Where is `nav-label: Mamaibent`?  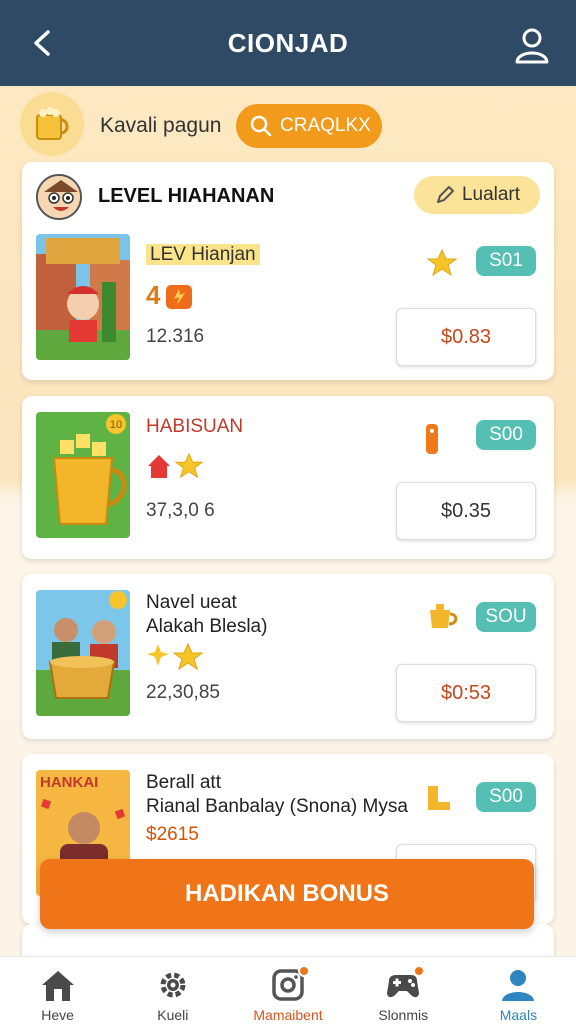
nav-label: Mamaibent is located at coordinates (288, 1015).